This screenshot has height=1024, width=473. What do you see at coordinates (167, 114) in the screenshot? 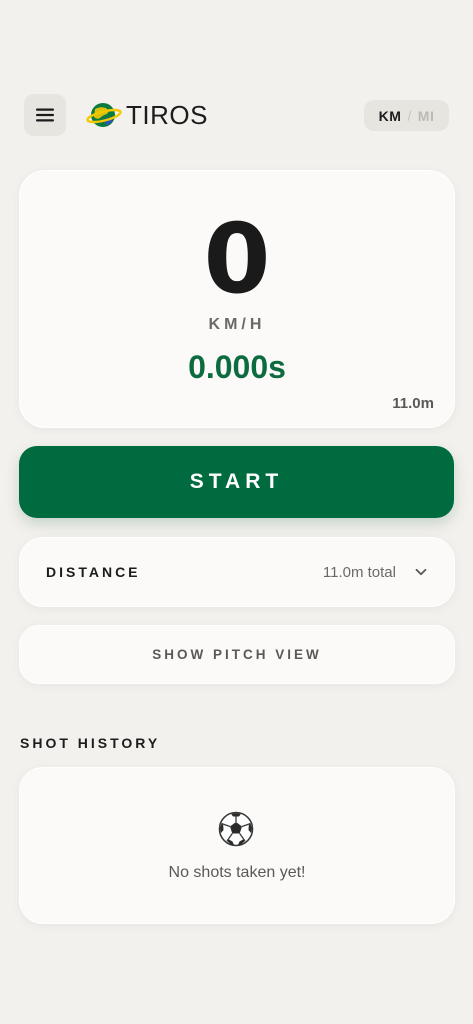
I see `brand-name: TIROS` at bounding box center [167, 114].